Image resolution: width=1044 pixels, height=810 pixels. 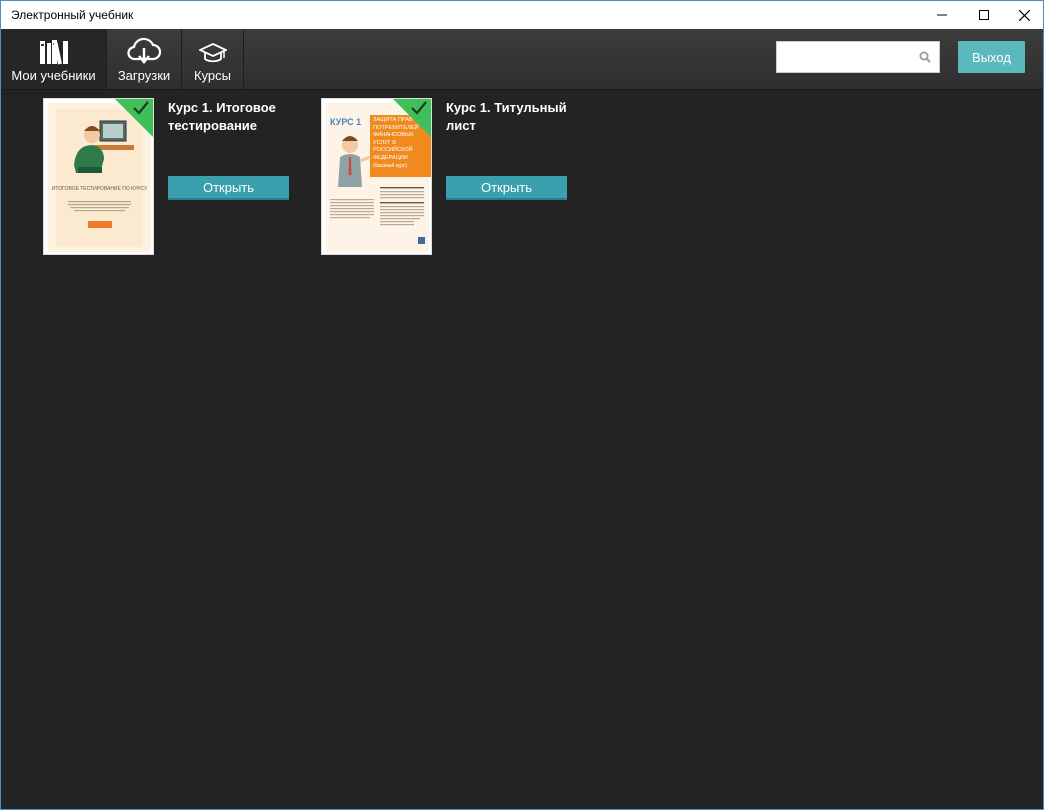 What do you see at coordinates (212, 75) in the screenshot?
I see `nav-label-courses: Курсы` at bounding box center [212, 75].